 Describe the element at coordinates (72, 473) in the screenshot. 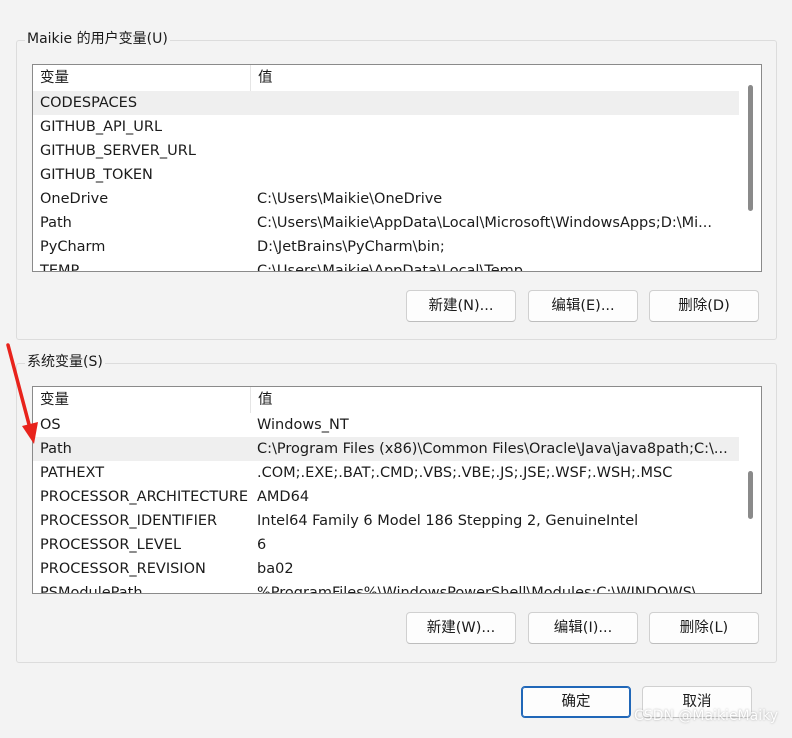

I see `variable-name: PATHEXT` at that location.